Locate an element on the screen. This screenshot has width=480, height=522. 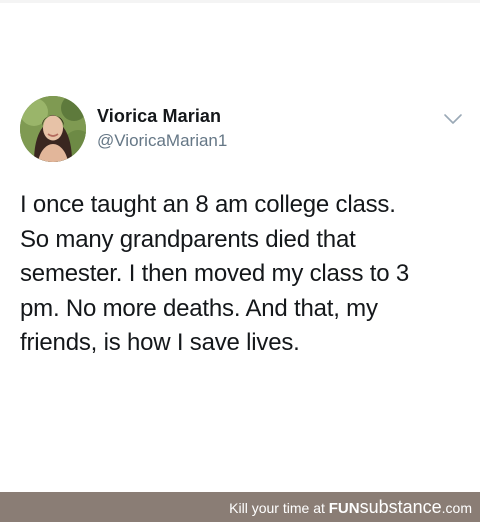
chevron-down-icon is located at coordinates (453, 119).